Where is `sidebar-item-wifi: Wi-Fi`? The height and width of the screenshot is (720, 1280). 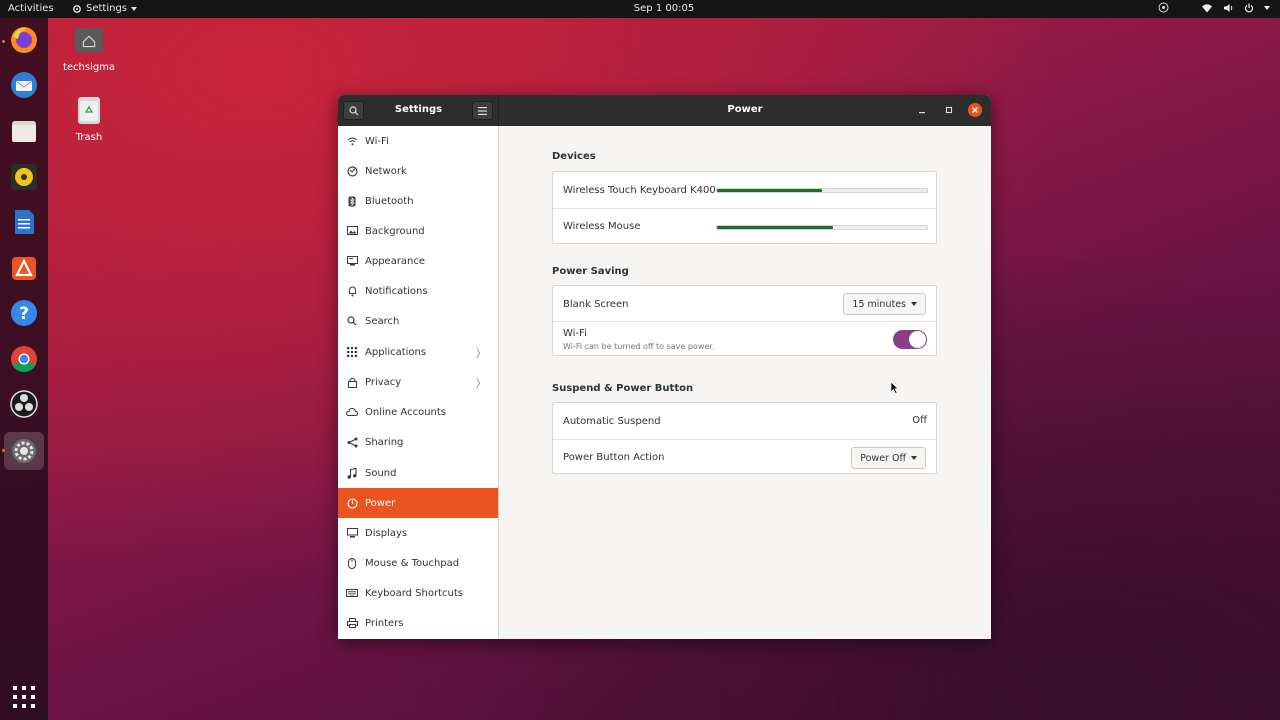
sidebar-item-wifi: Wi-Fi is located at coordinates (418, 141).